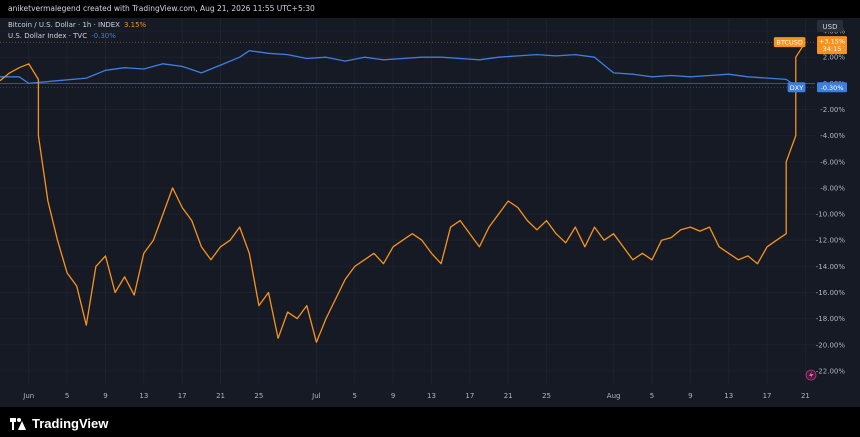 This screenshot has width=860, height=437. What do you see at coordinates (614, 396) in the screenshot?
I see `x-tick-label: Aug` at bounding box center [614, 396].